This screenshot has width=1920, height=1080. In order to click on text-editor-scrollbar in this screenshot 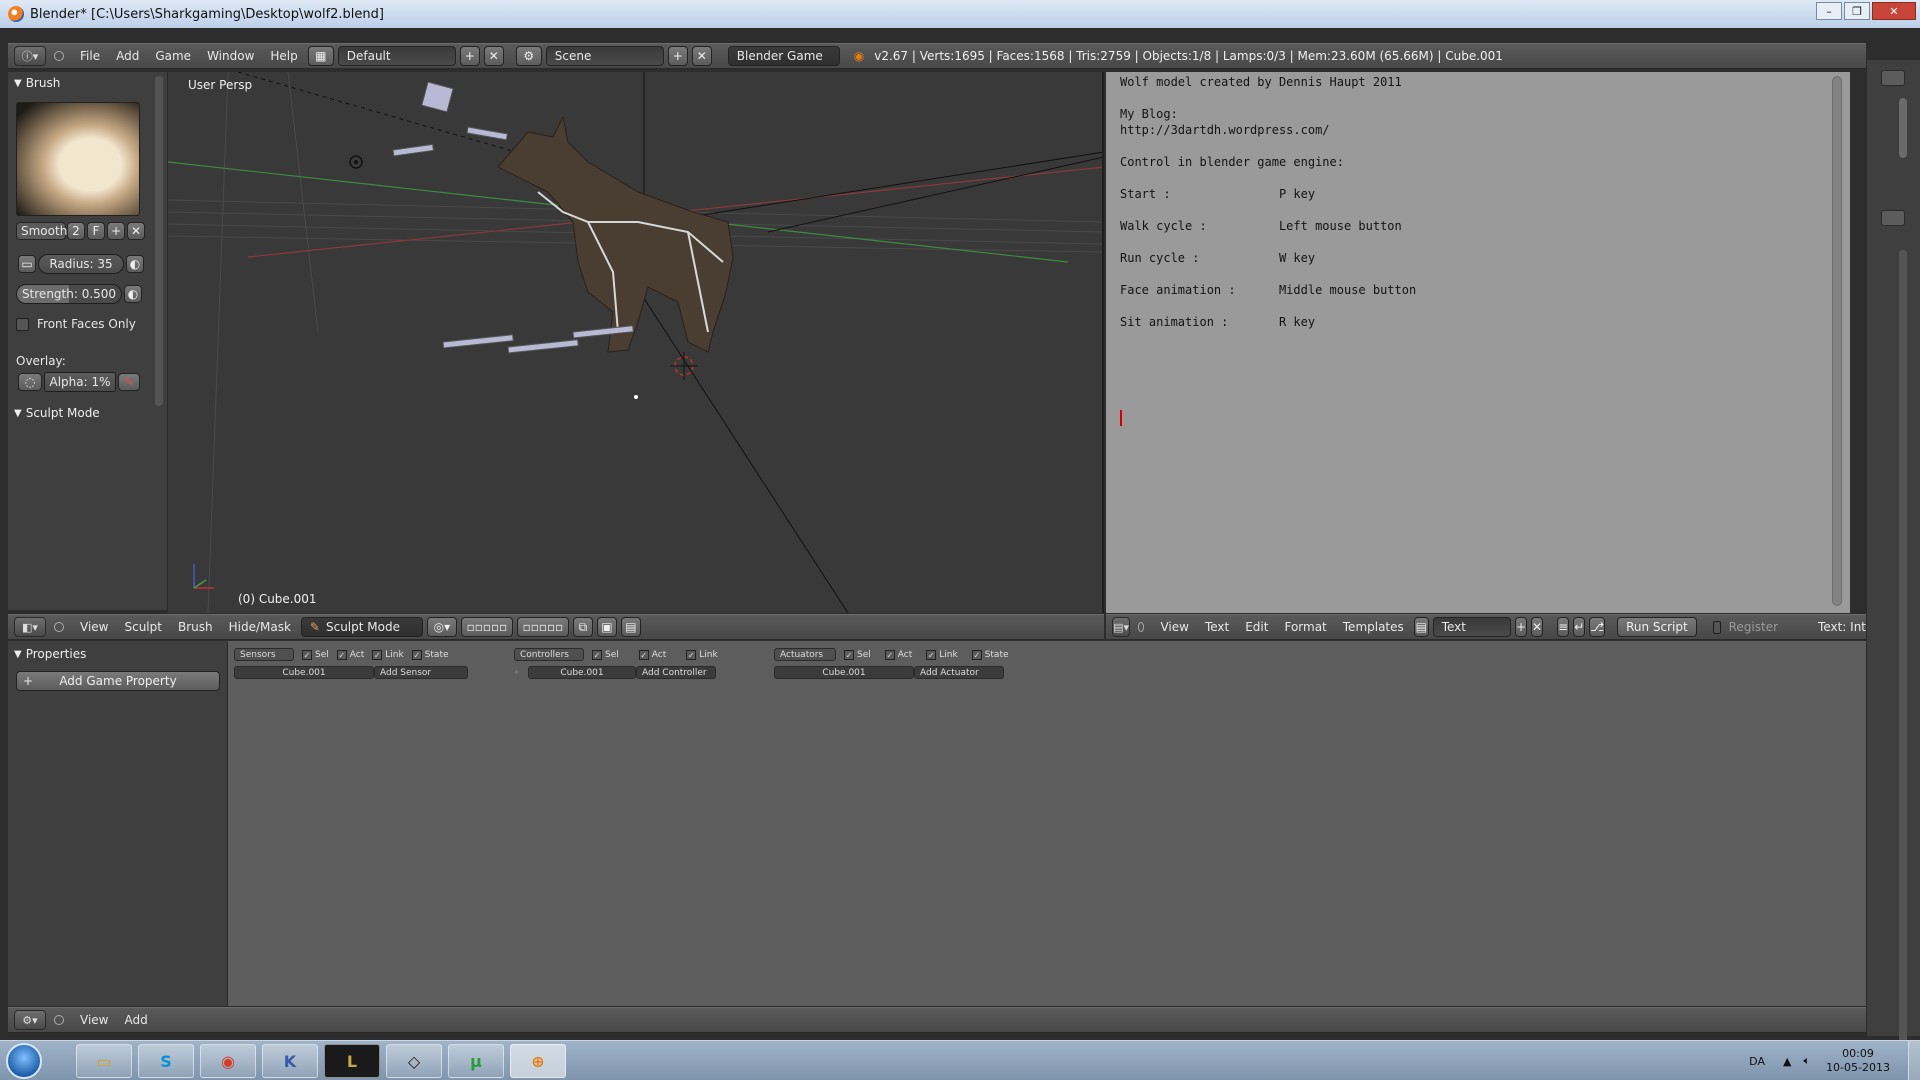, I will do `click(1837, 341)`.